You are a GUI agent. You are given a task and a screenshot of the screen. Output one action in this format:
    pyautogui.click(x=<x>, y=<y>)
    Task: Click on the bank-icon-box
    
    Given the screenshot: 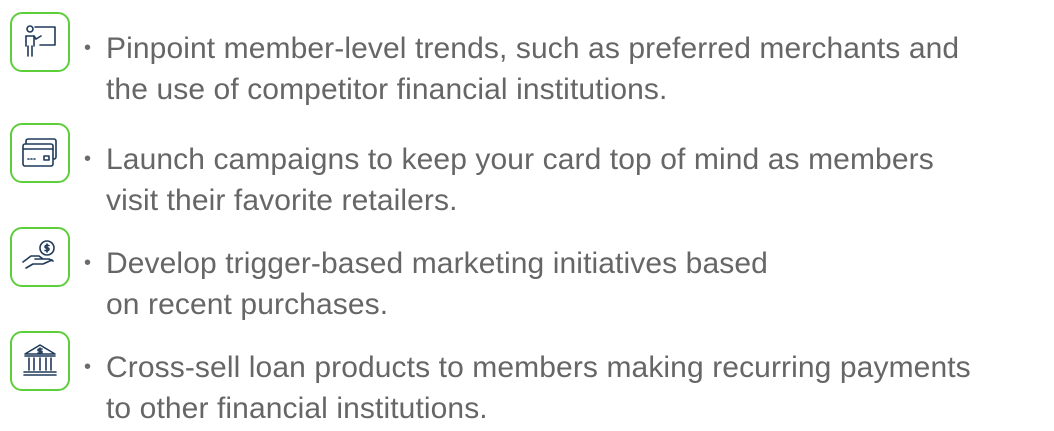 What is the action you would take?
    pyautogui.click(x=40, y=361)
    